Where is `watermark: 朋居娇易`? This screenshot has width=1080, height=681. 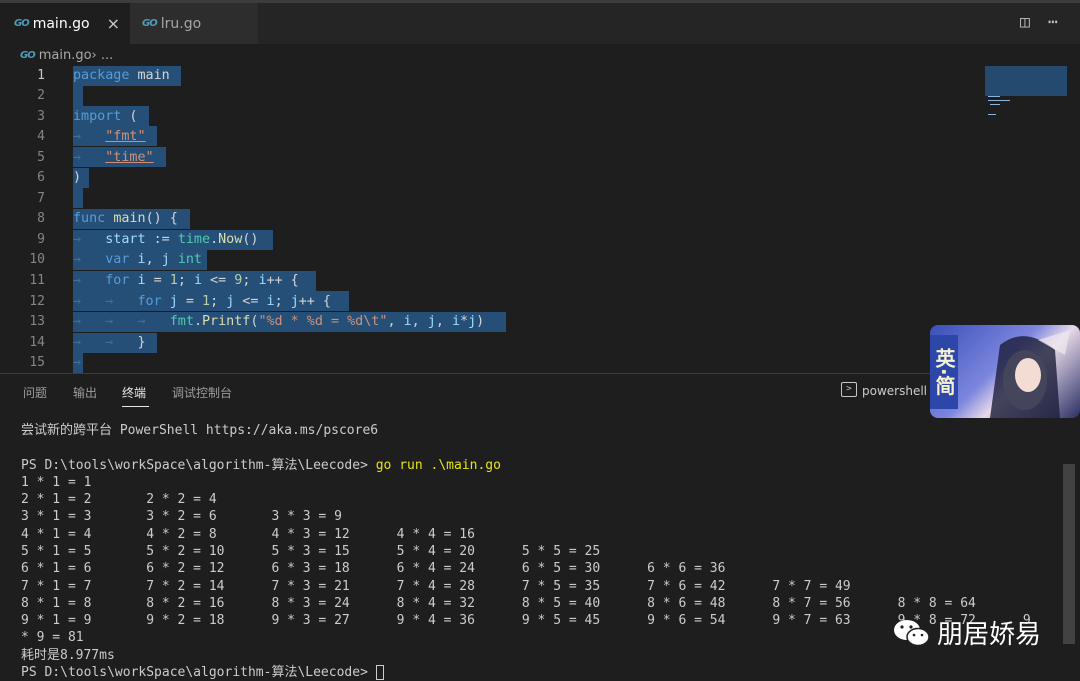
watermark: 朋居娇易 is located at coordinates (967, 632).